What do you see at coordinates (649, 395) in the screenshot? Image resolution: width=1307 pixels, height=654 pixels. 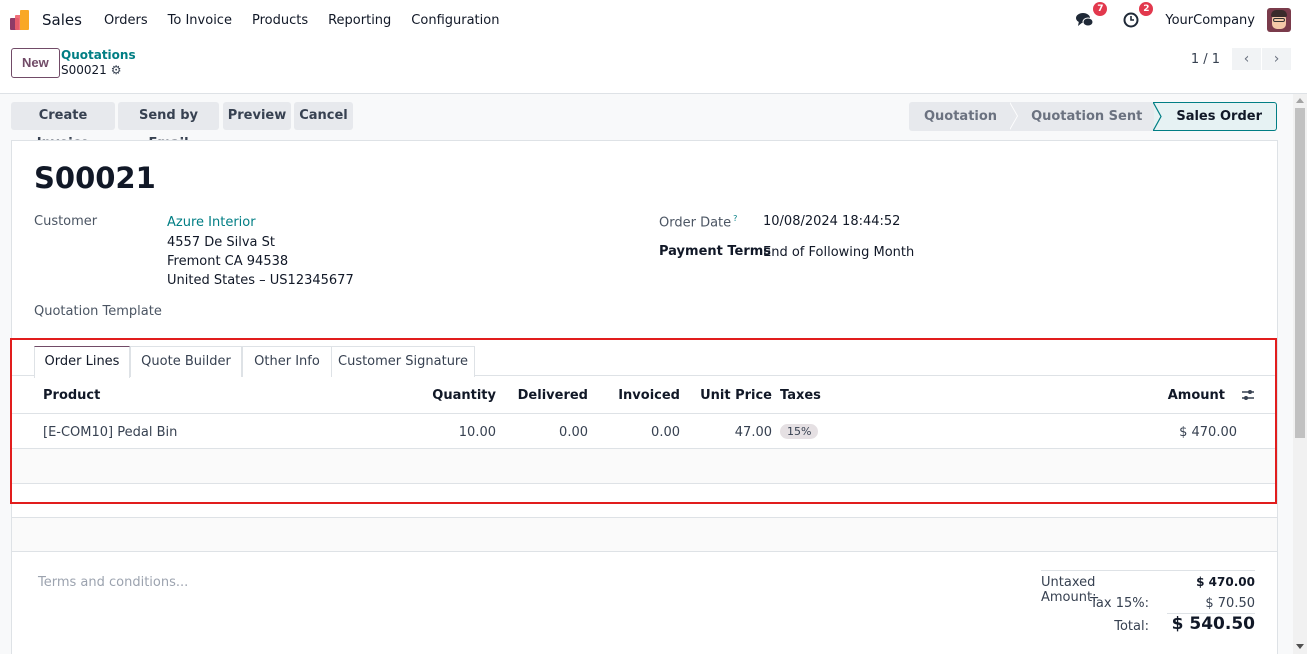 I see `column-invoiced: Invoiced` at bounding box center [649, 395].